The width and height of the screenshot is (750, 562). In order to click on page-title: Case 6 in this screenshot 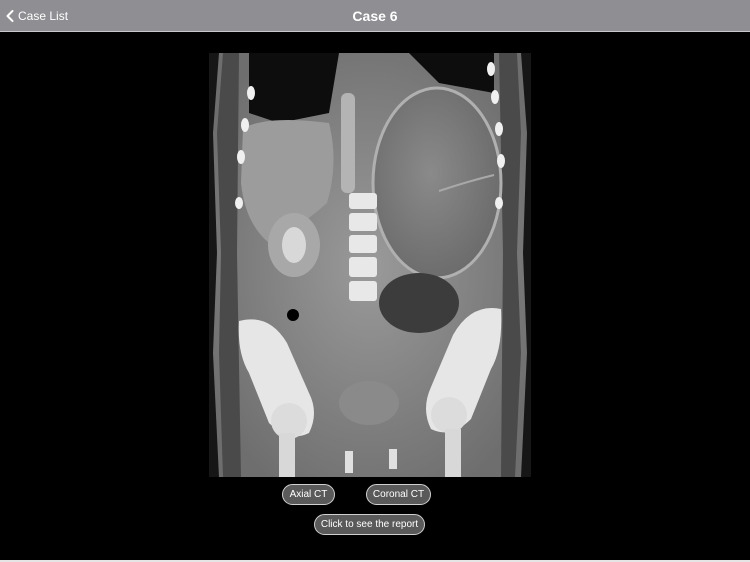, I will do `click(375, 16)`.